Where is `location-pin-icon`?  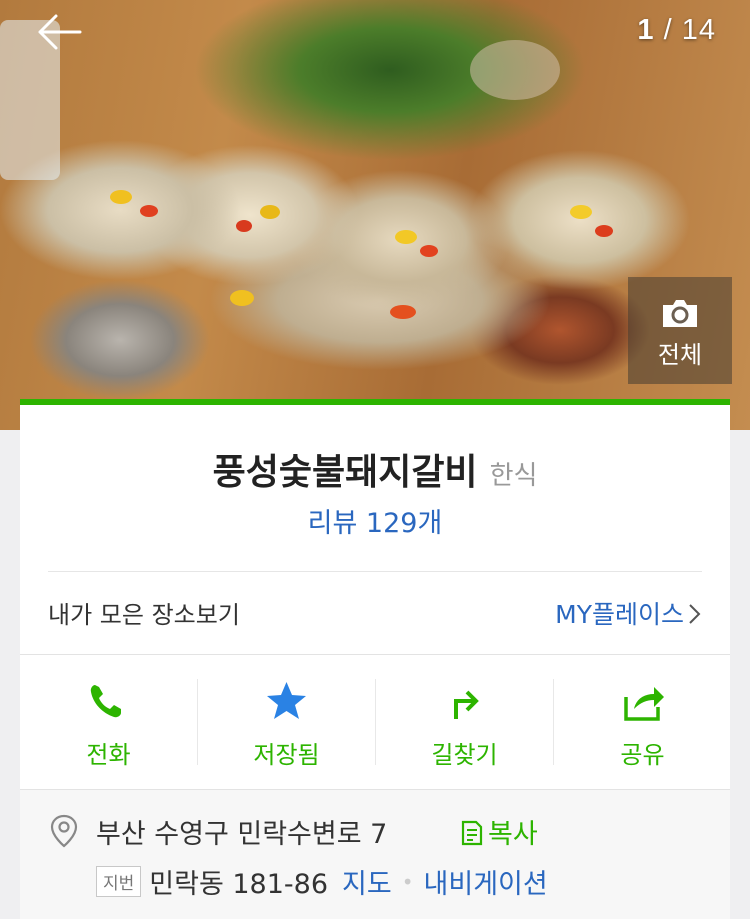
location-pin-icon is located at coordinates (64, 831).